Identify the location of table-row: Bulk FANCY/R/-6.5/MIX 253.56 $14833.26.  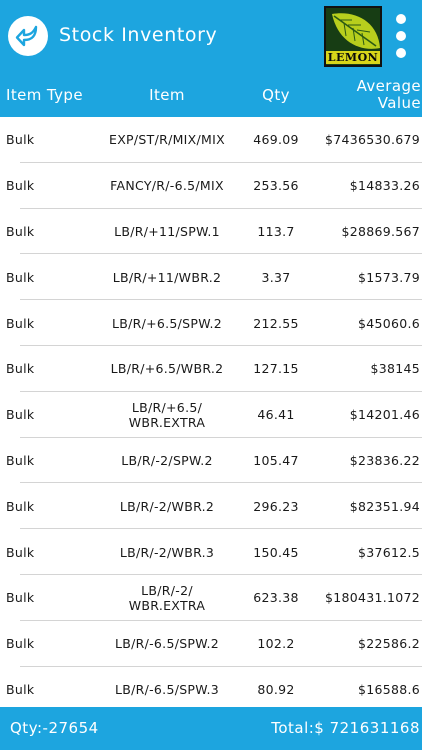
(211, 186).